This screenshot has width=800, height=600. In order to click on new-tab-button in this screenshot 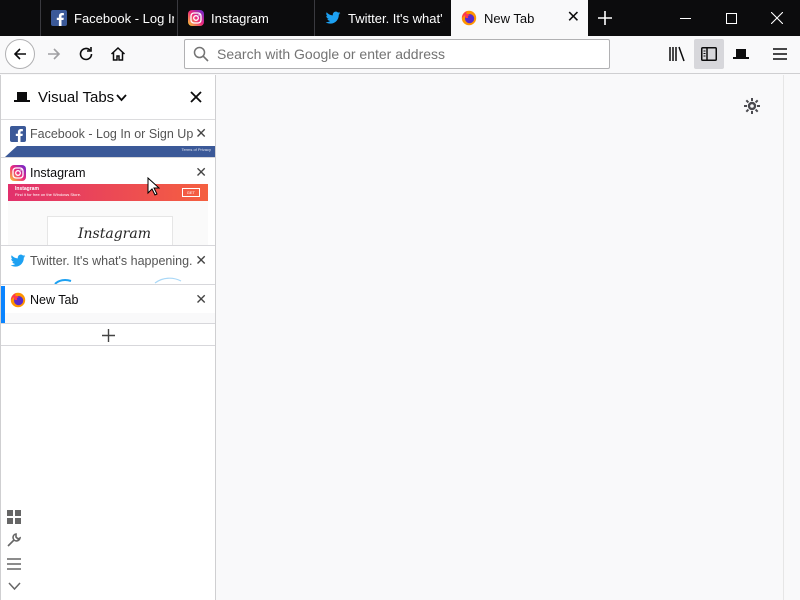, I will do `click(605, 18)`.